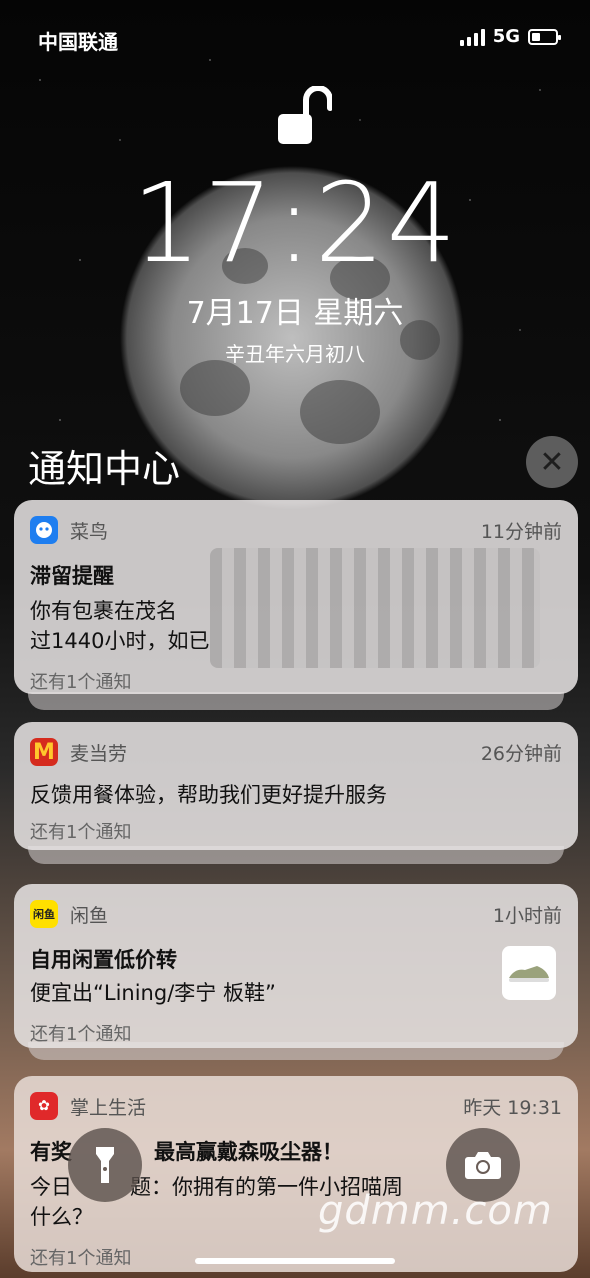 This screenshot has width=590, height=1278. Describe the element at coordinates (521, 531) in the screenshot. I see `notification-time: 11分钟前` at that location.